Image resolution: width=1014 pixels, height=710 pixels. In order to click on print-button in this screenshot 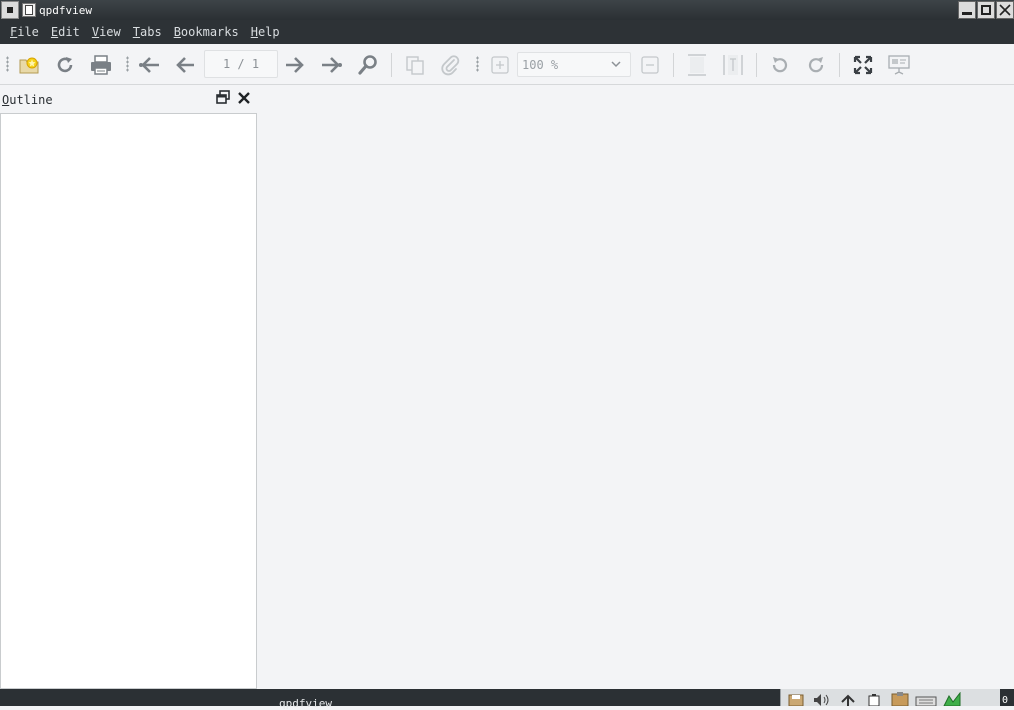, I will do `click(101, 65)`.